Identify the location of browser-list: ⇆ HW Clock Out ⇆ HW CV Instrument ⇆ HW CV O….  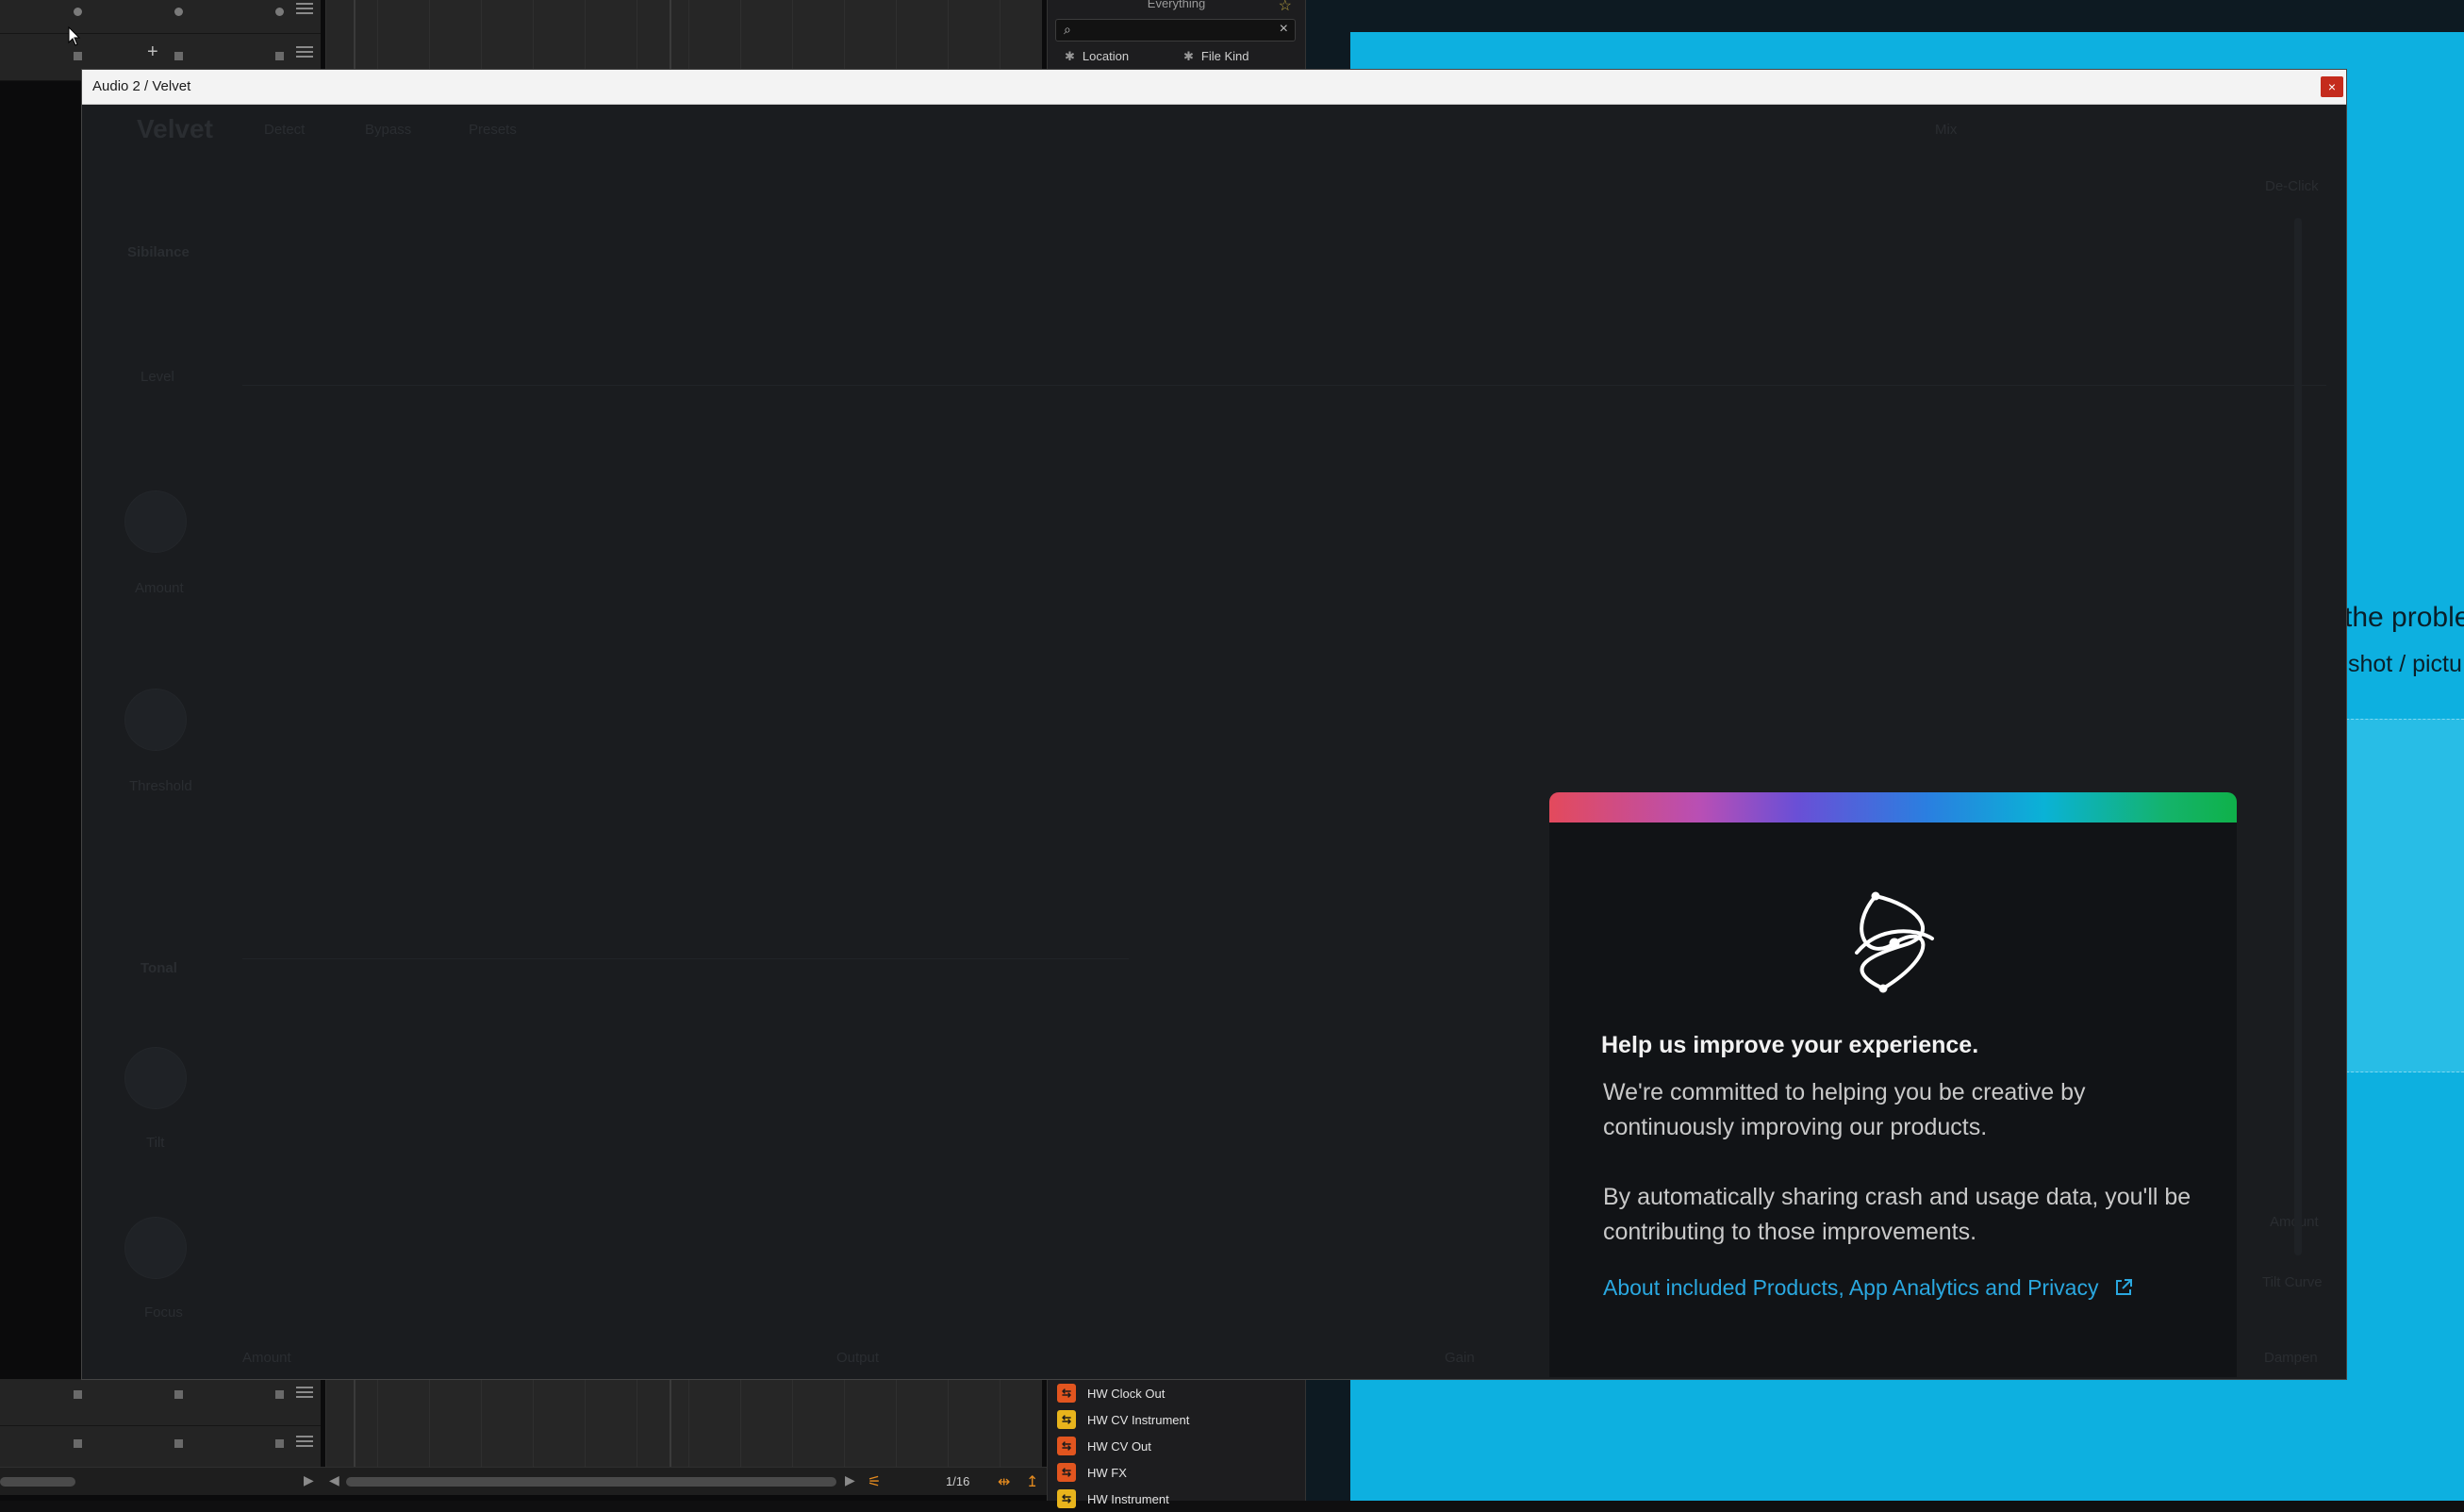
(1176, 1446).